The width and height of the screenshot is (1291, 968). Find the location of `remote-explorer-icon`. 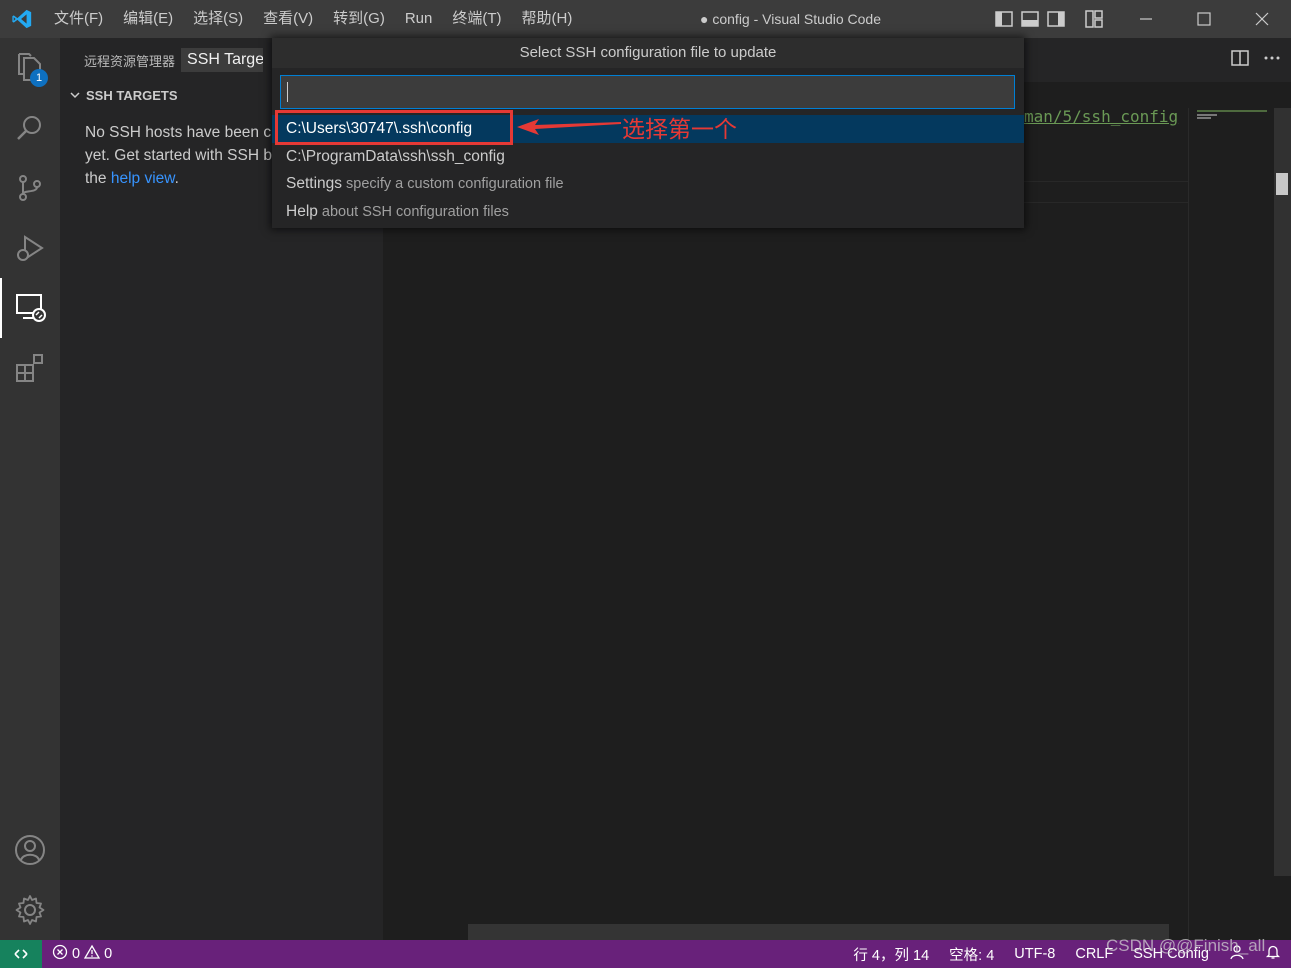

remote-explorer-icon is located at coordinates (30, 308).